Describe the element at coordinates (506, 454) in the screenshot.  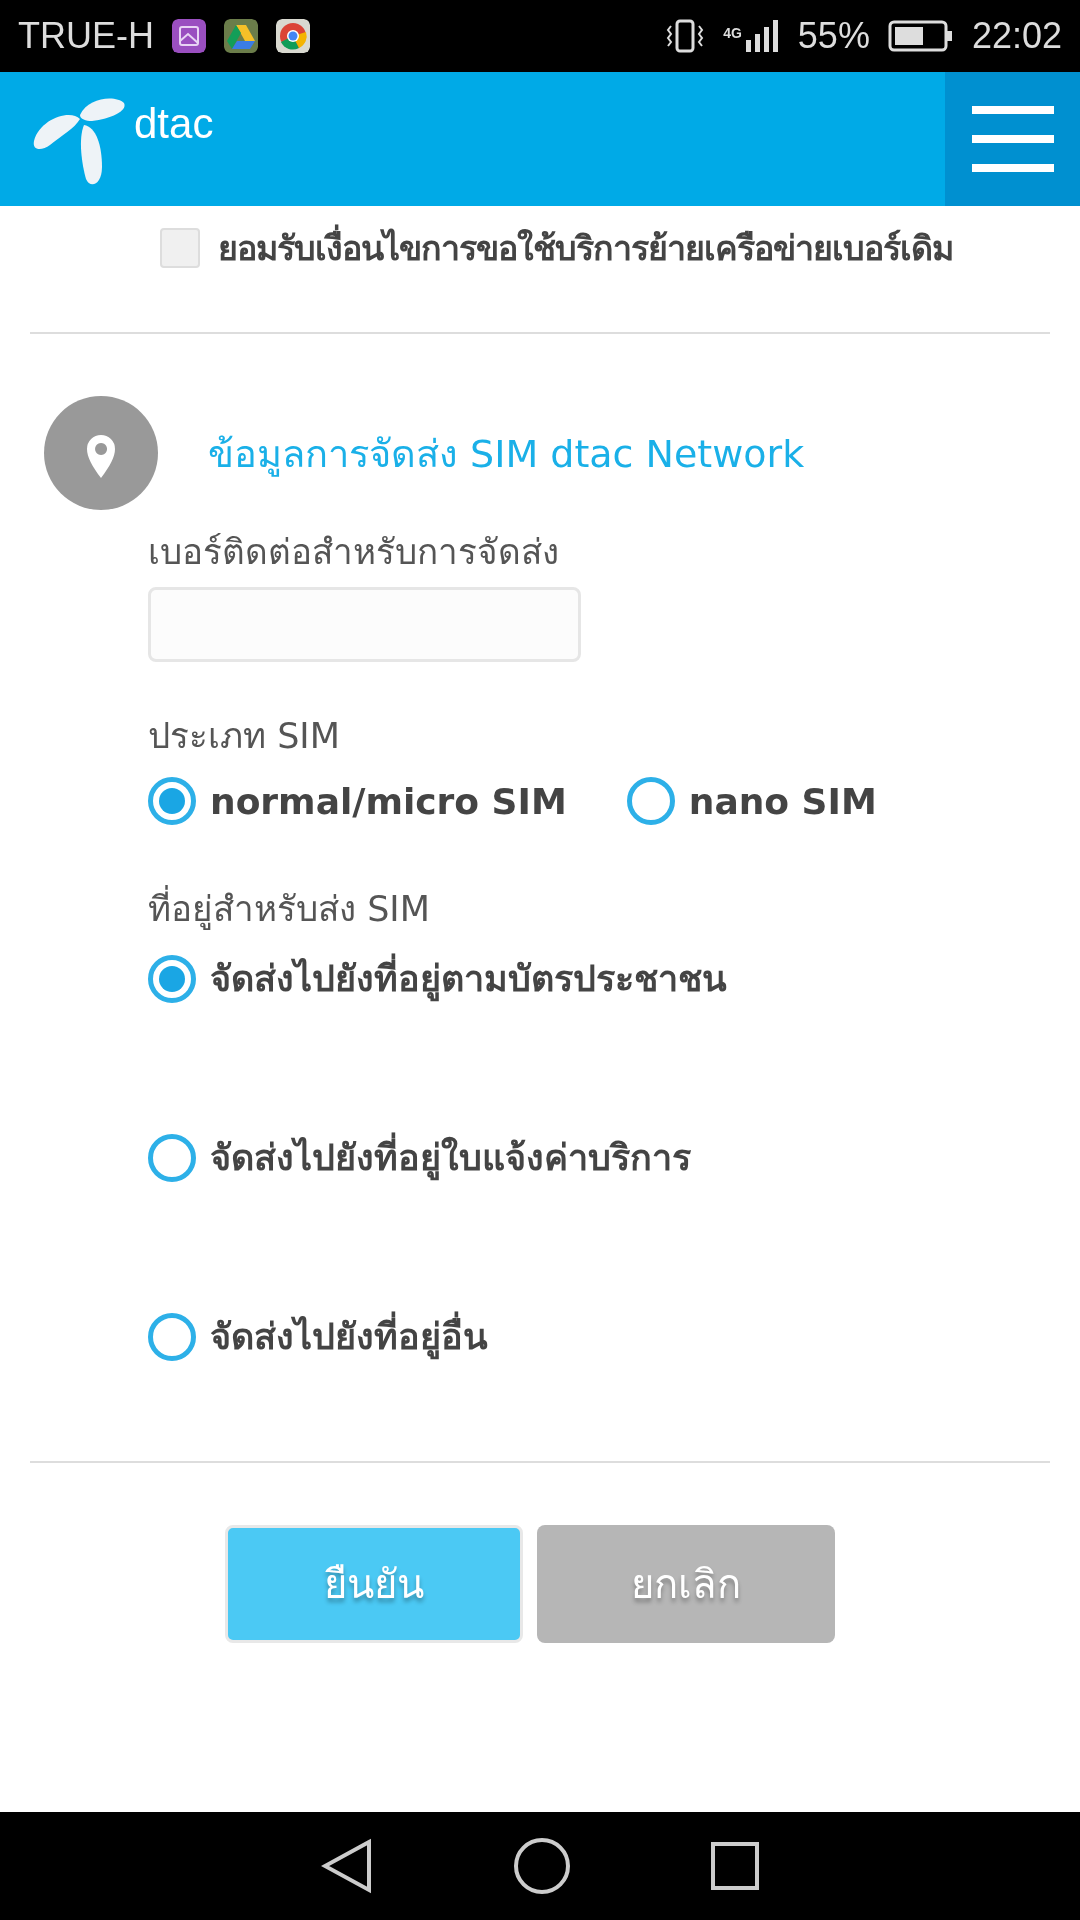
I see `section-title: ข้อมูลการจัดส่ง SIM dtac Network` at that location.